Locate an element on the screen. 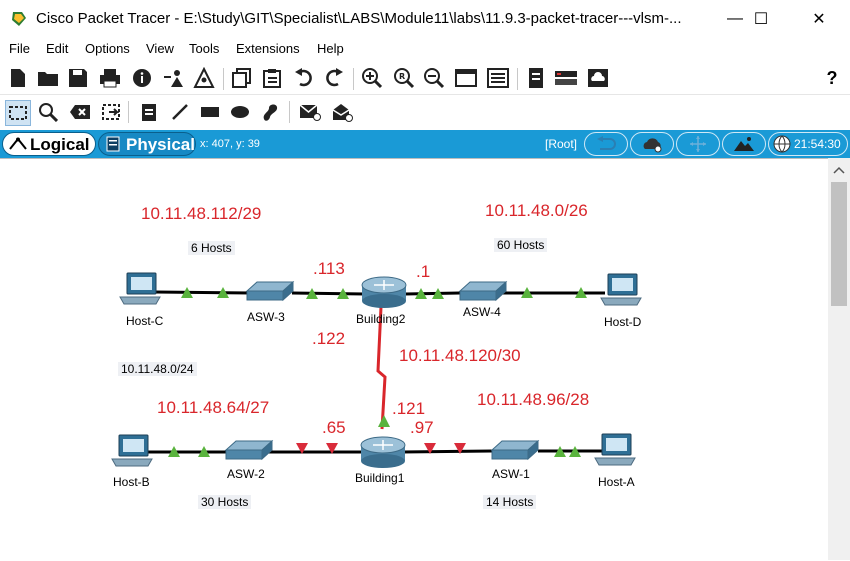 This screenshot has height=561, width=850. interface-label-97: .97 is located at coordinates (422, 427).